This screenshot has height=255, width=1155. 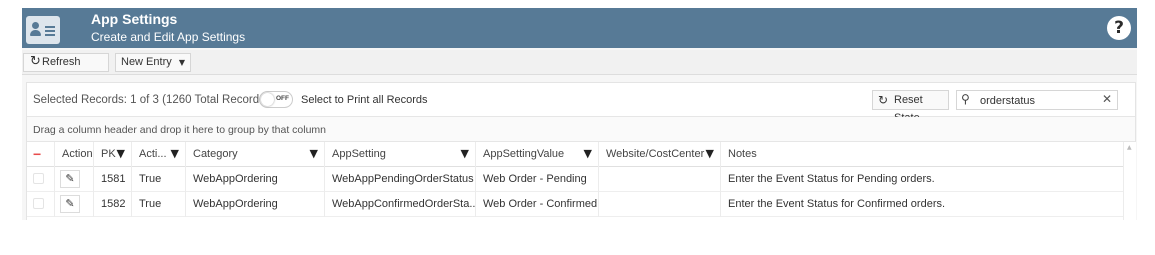 I want to click on new-entry-label: New Entry, so click(x=146, y=62).